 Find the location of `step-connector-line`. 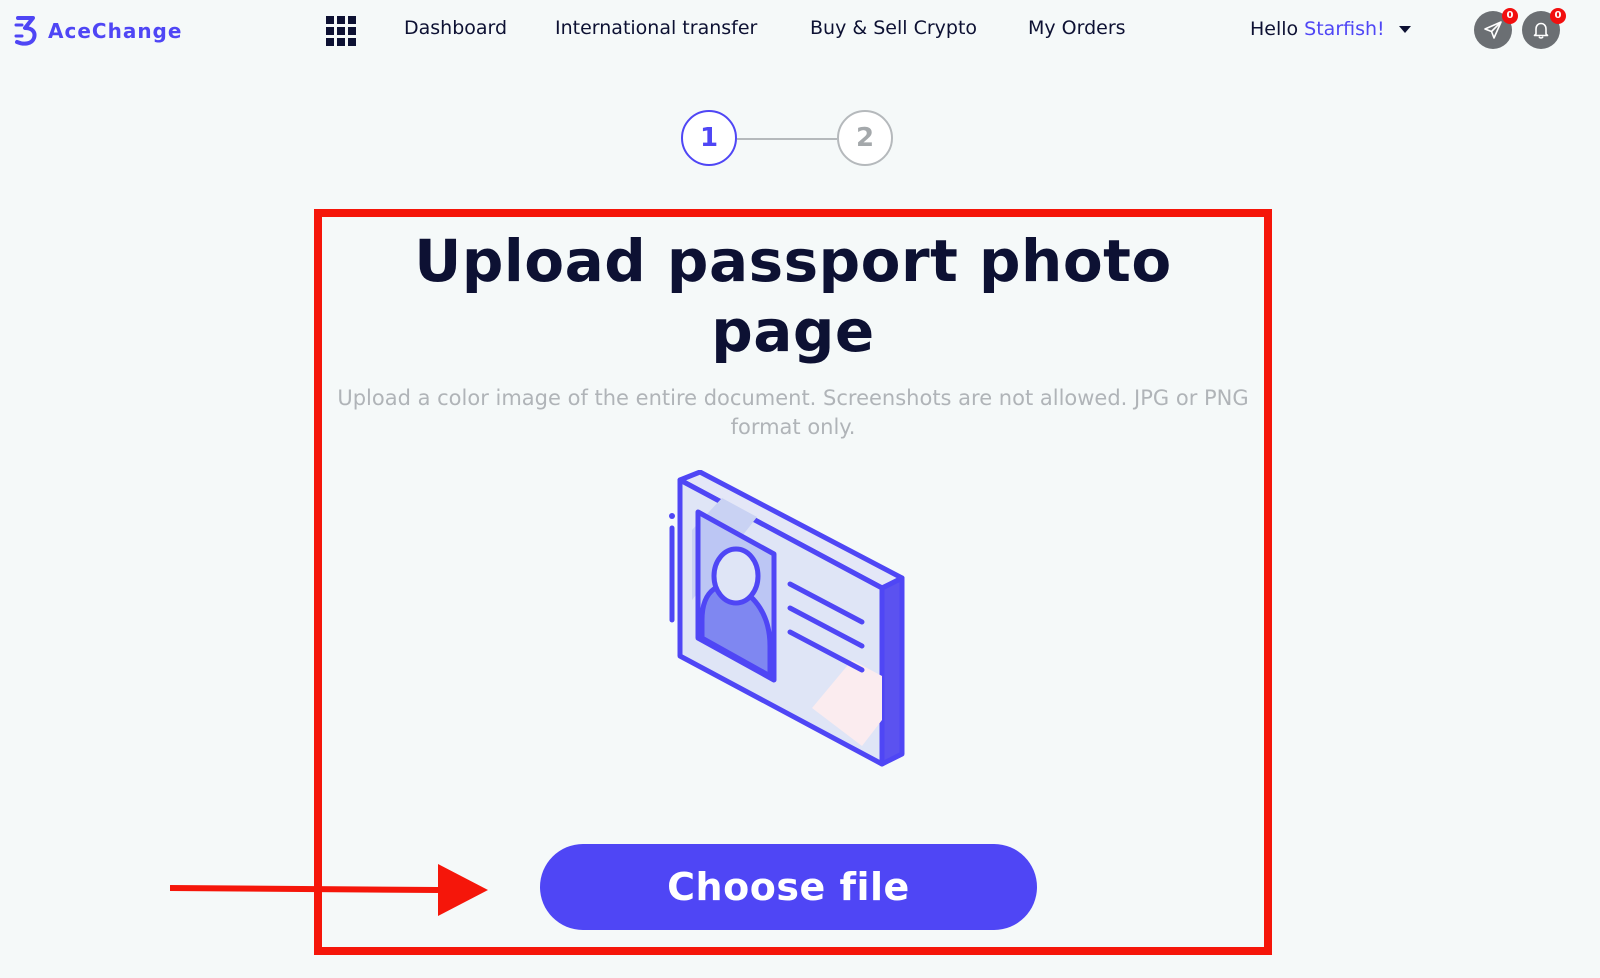

step-connector-line is located at coordinates (787, 139).